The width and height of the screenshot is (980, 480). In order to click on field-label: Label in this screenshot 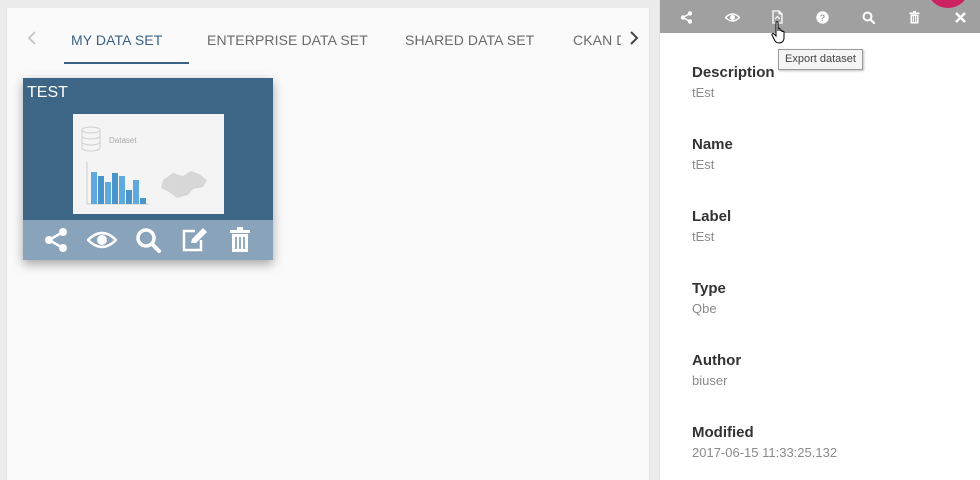, I will do `click(712, 216)`.